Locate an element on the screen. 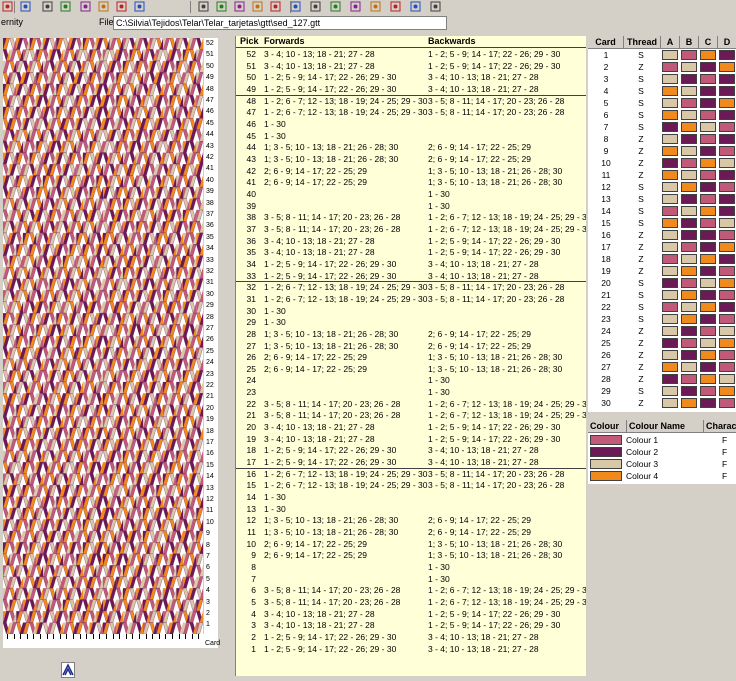 This screenshot has height=681, width=736. grid-icon is located at coordinates (435, 6).